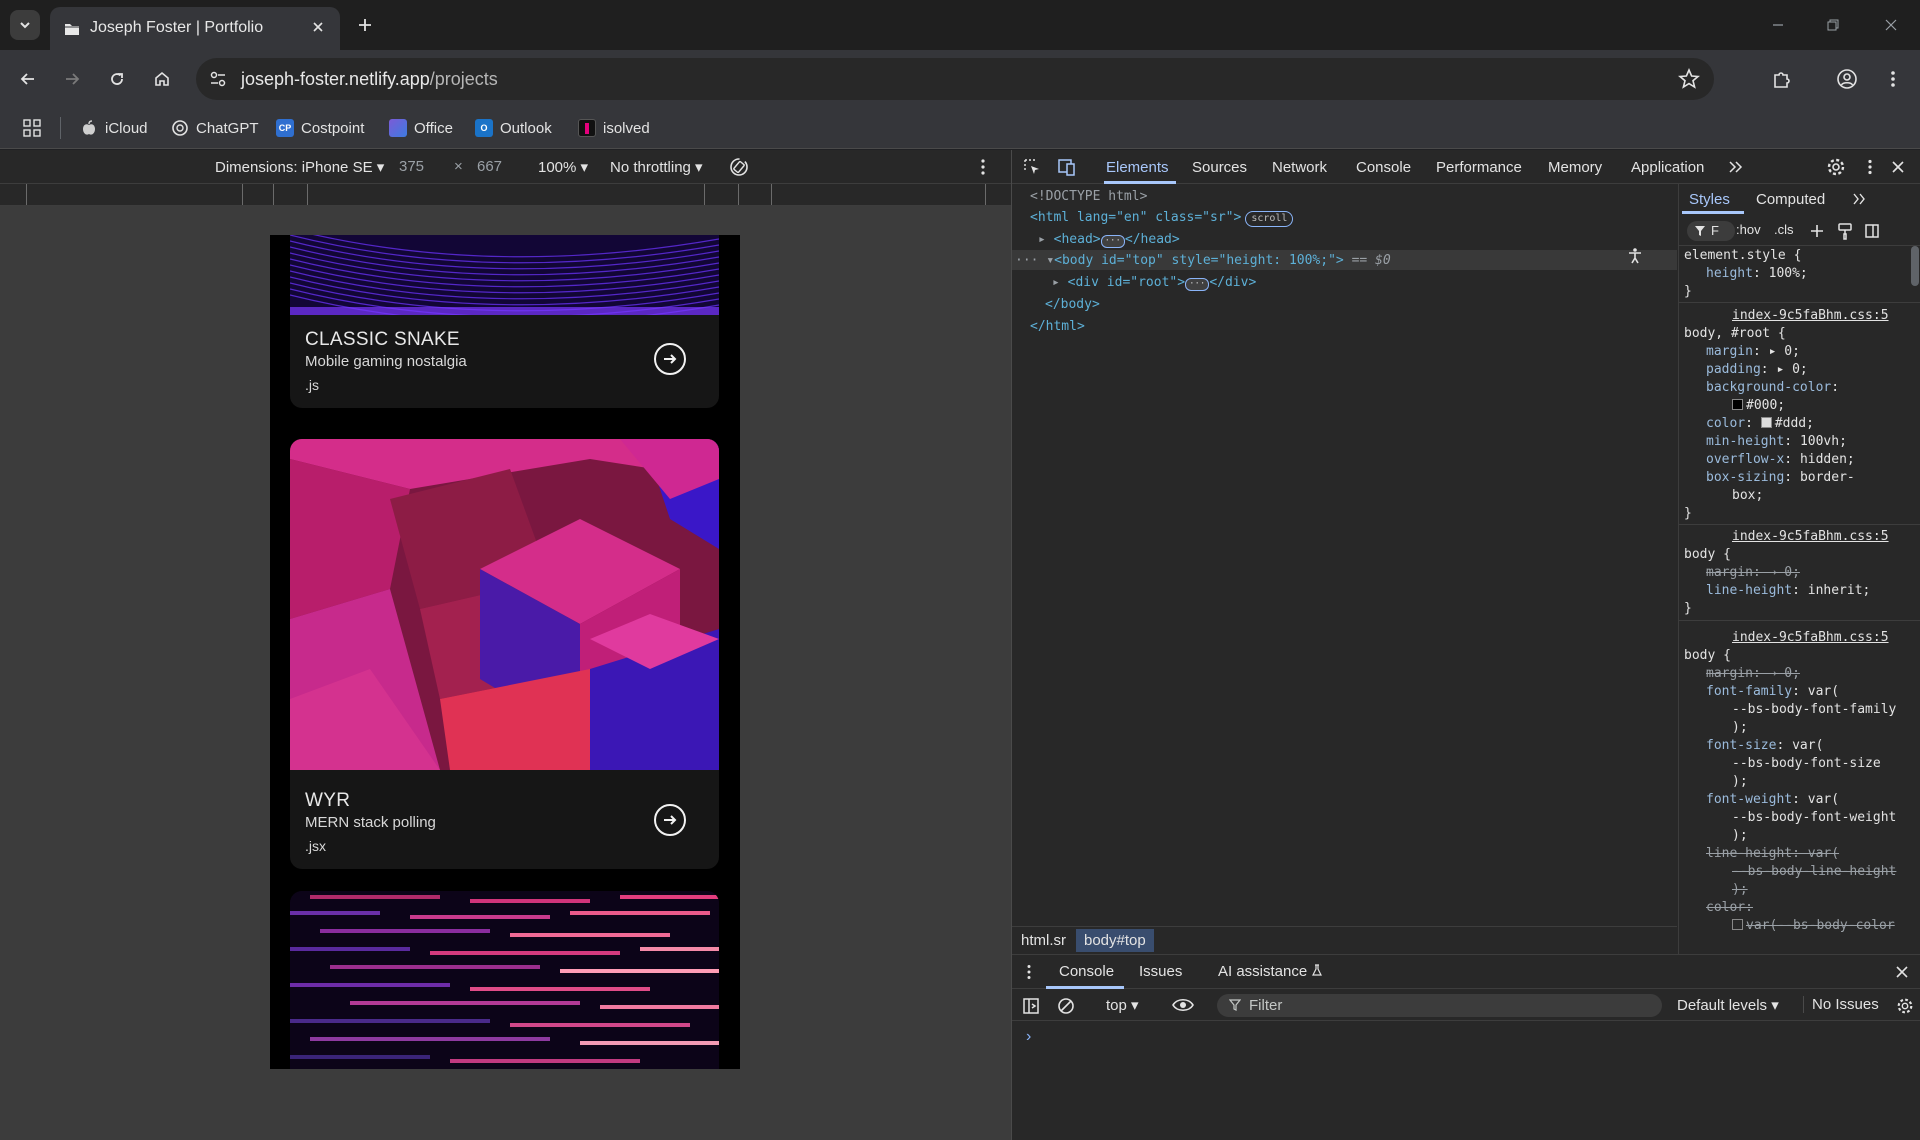 This screenshot has height=1140, width=1920. What do you see at coordinates (489, 166) in the screenshot?
I see `height-input: 667` at bounding box center [489, 166].